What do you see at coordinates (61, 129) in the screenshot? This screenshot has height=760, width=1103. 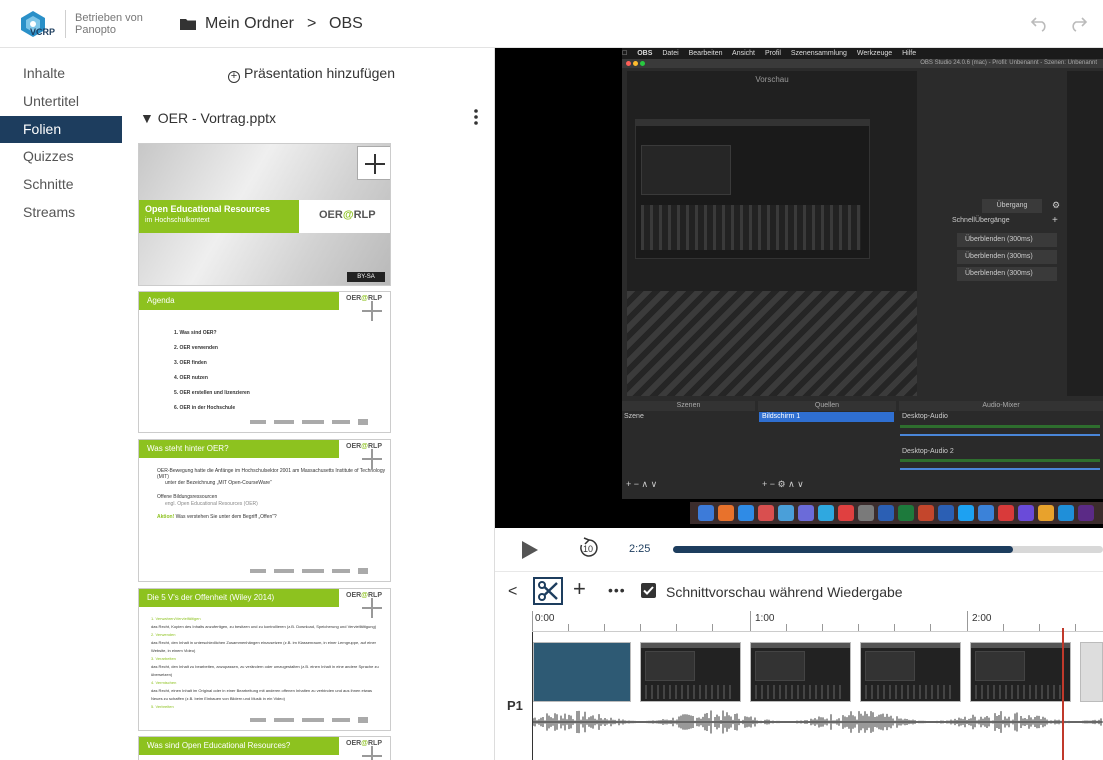 I see `sidebar-item-folien: Folien` at bounding box center [61, 129].